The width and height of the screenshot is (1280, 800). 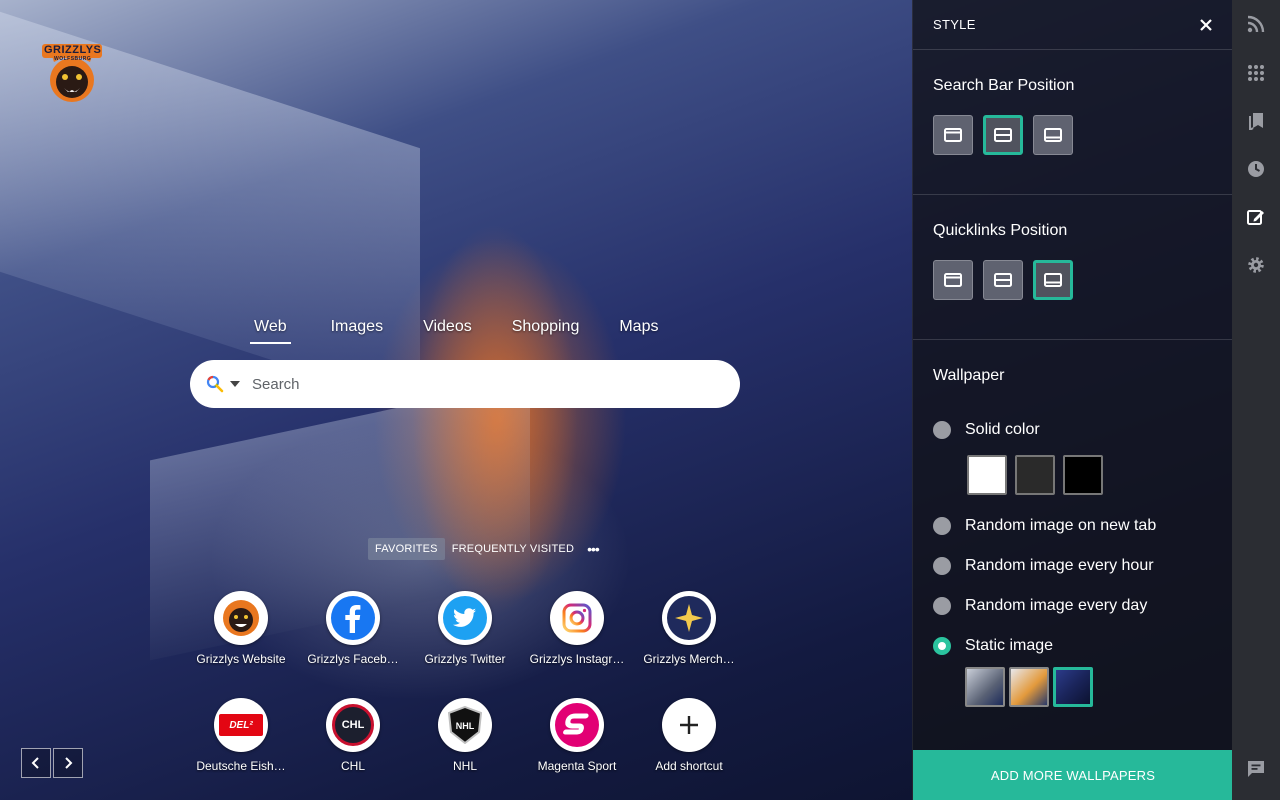 What do you see at coordinates (1056, 605) in the screenshot?
I see `radio-label: Random image every day` at bounding box center [1056, 605].